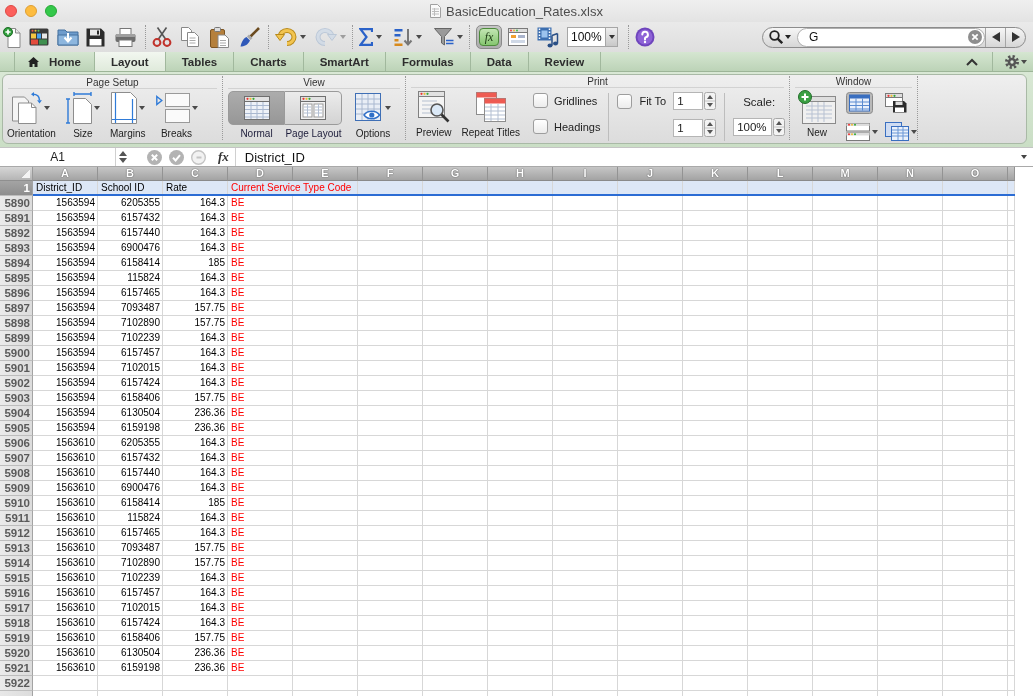 This screenshot has height=696, width=1033. Describe the element at coordinates (68, 37) in the screenshot. I see `folder-arrow-icon` at that location.